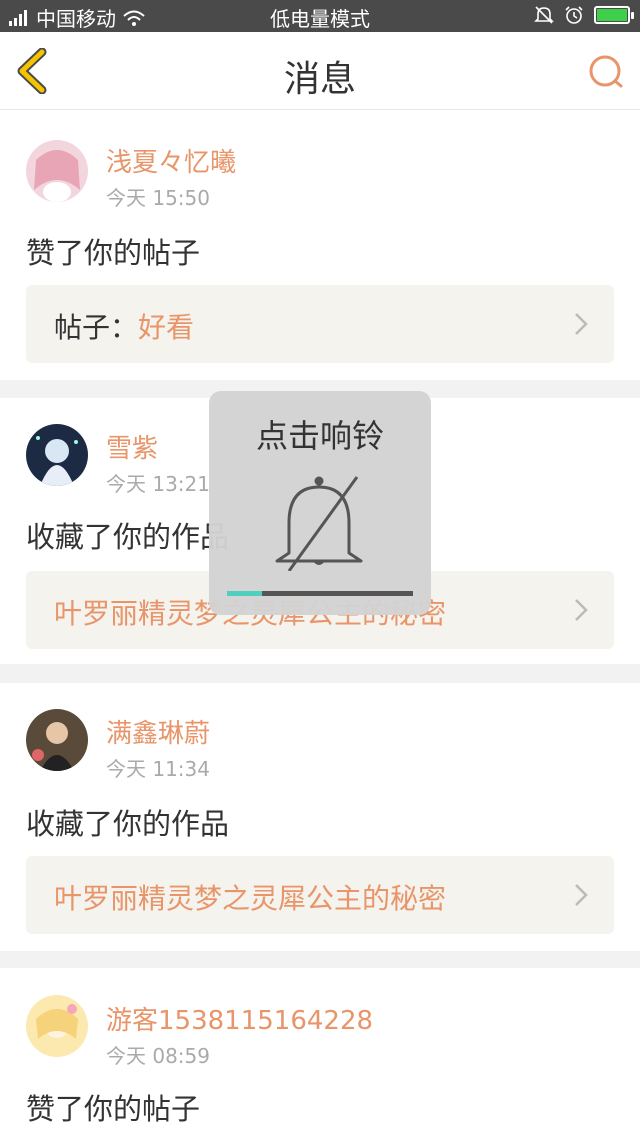  Describe the element at coordinates (606, 72) in the screenshot. I see `search-icon` at that location.